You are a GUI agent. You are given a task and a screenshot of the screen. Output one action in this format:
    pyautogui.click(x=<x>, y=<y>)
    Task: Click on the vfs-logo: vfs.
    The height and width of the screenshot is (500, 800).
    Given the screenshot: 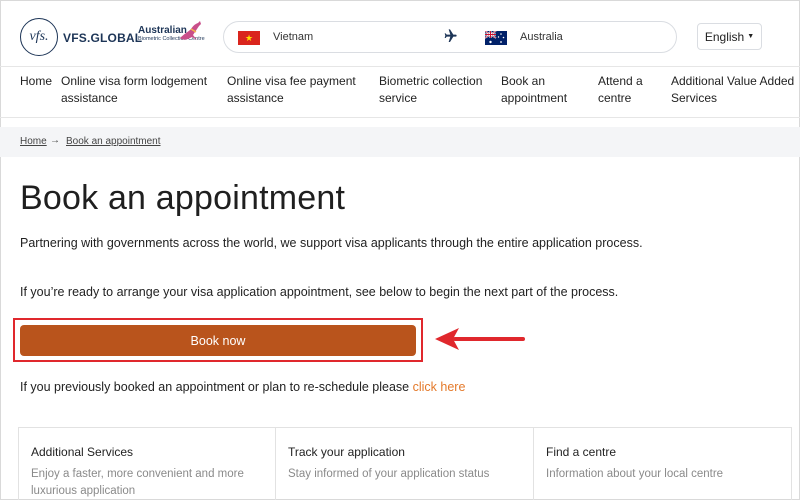 What is the action you would take?
    pyautogui.click(x=39, y=37)
    